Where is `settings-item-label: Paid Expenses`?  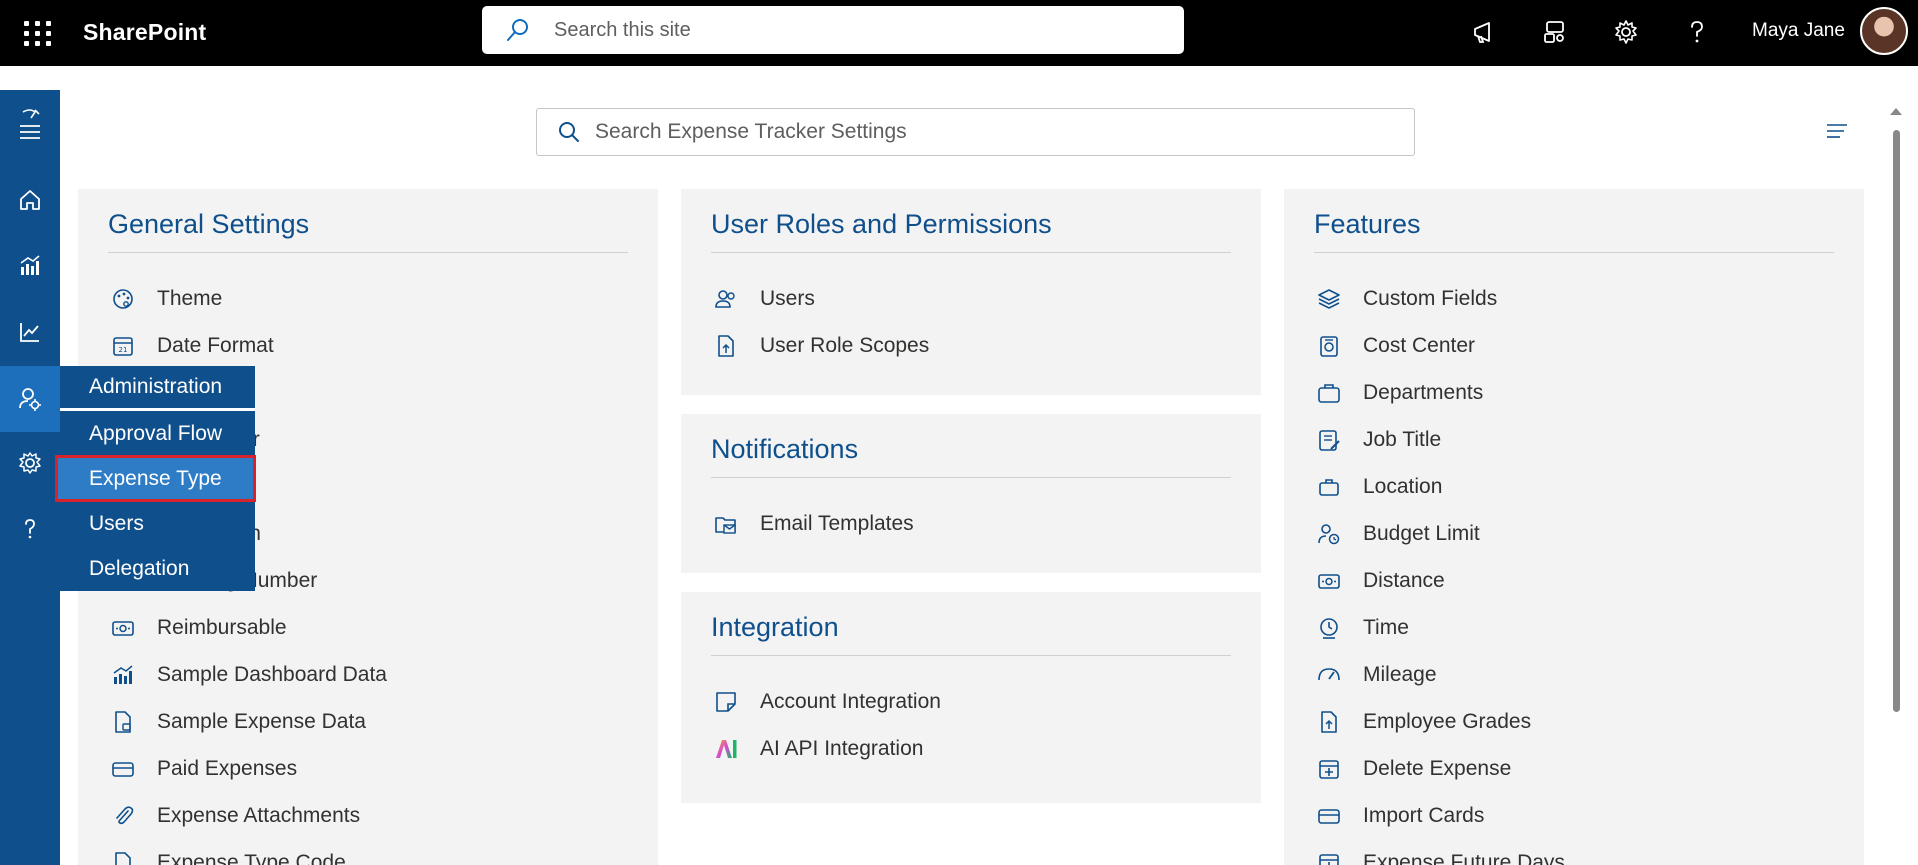 settings-item-label: Paid Expenses is located at coordinates (227, 768).